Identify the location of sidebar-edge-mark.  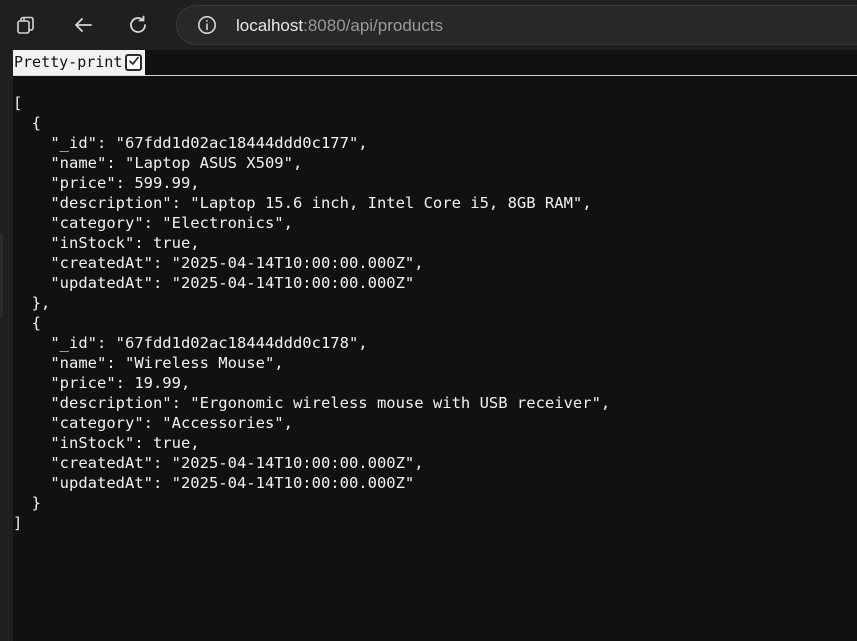
(1, 275).